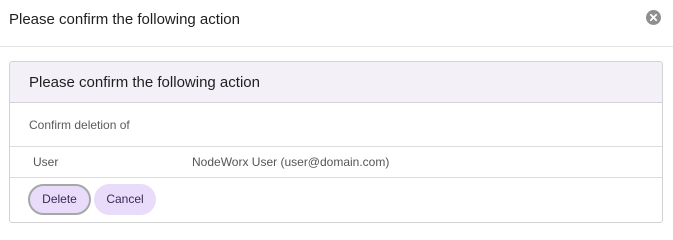  What do you see at coordinates (46, 162) in the screenshot?
I see `detail-key: User` at bounding box center [46, 162].